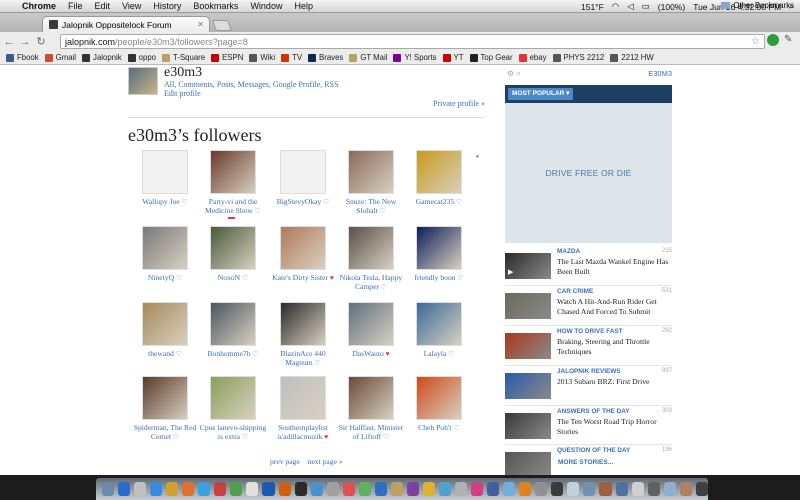  I want to click on avatar, so click(143, 81).